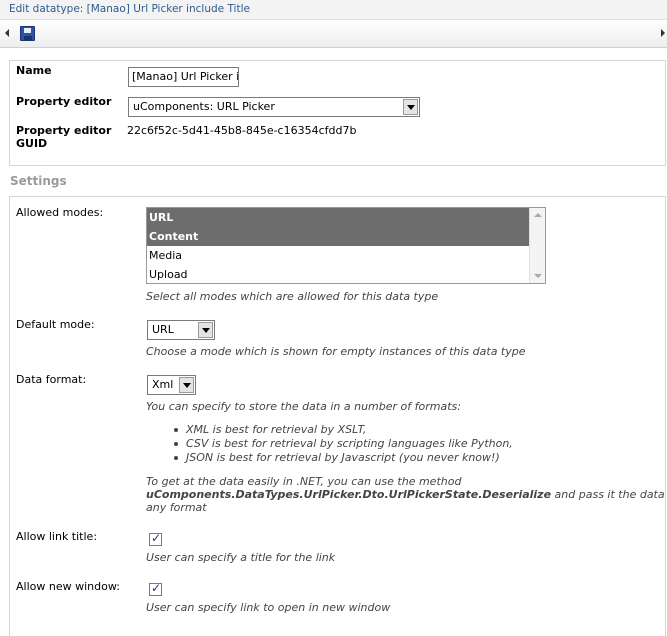  I want to click on guid-value: 22c6f52c-5d41-45b8-845e-c16354cfdd7b, so click(242, 130).